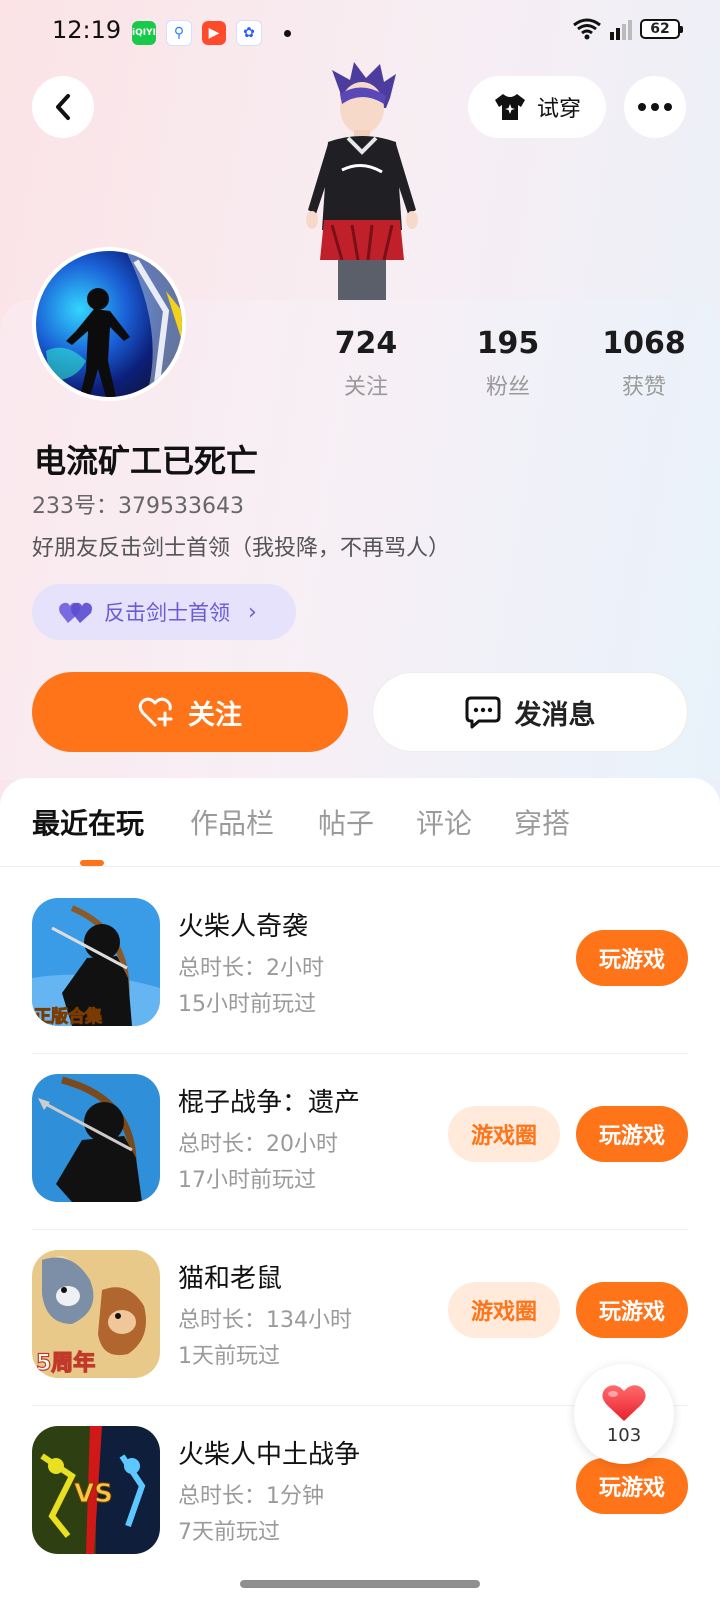 This screenshot has width=720, height=1600. Describe the element at coordinates (346, 822) in the screenshot. I see `tab-posts: 帖子` at that location.